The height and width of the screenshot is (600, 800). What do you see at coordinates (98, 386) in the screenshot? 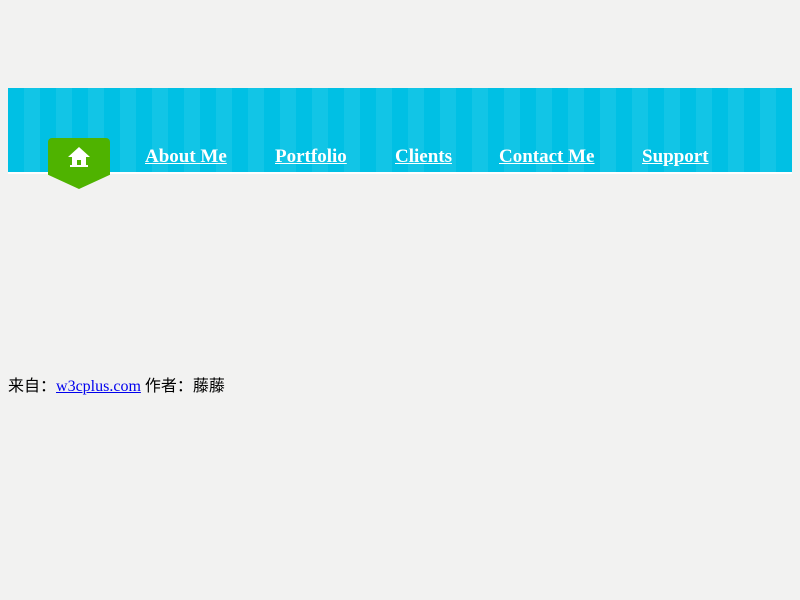
I see `source-link: w3cplus.com` at bounding box center [98, 386].